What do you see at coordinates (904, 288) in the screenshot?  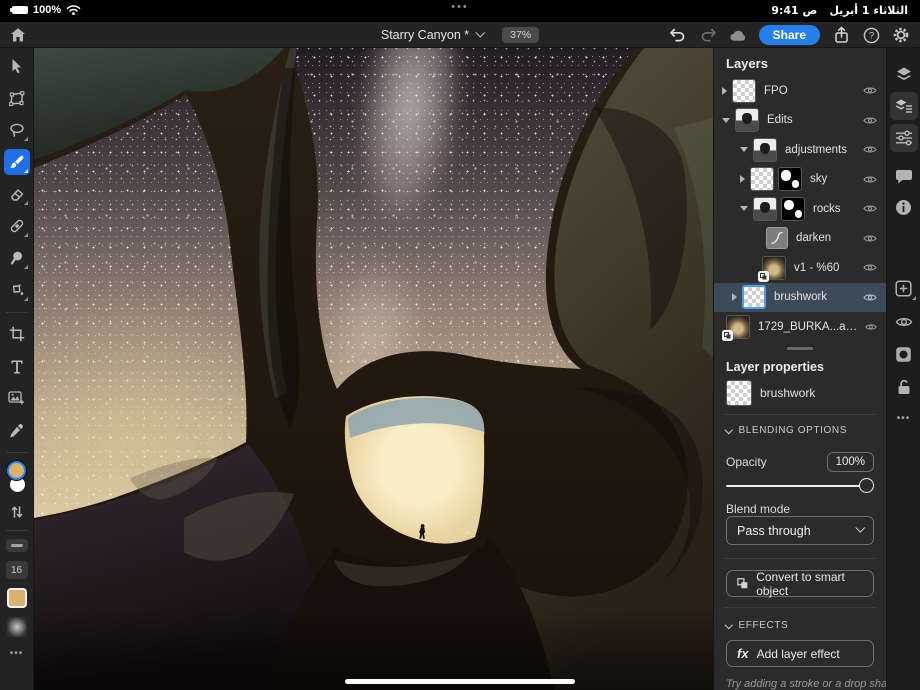 I see `add-layer-button` at bounding box center [904, 288].